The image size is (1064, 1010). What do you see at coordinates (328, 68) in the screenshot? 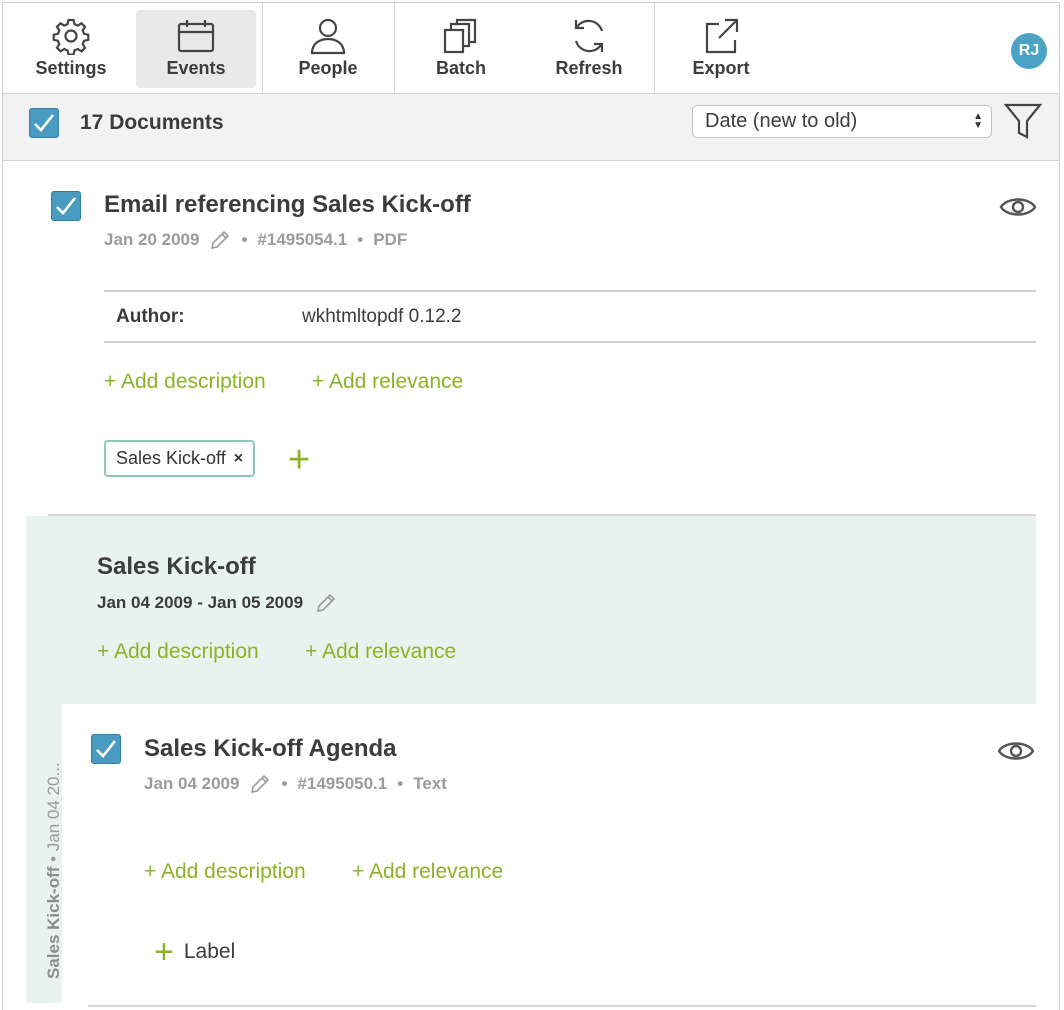
I see `people-label: People` at bounding box center [328, 68].